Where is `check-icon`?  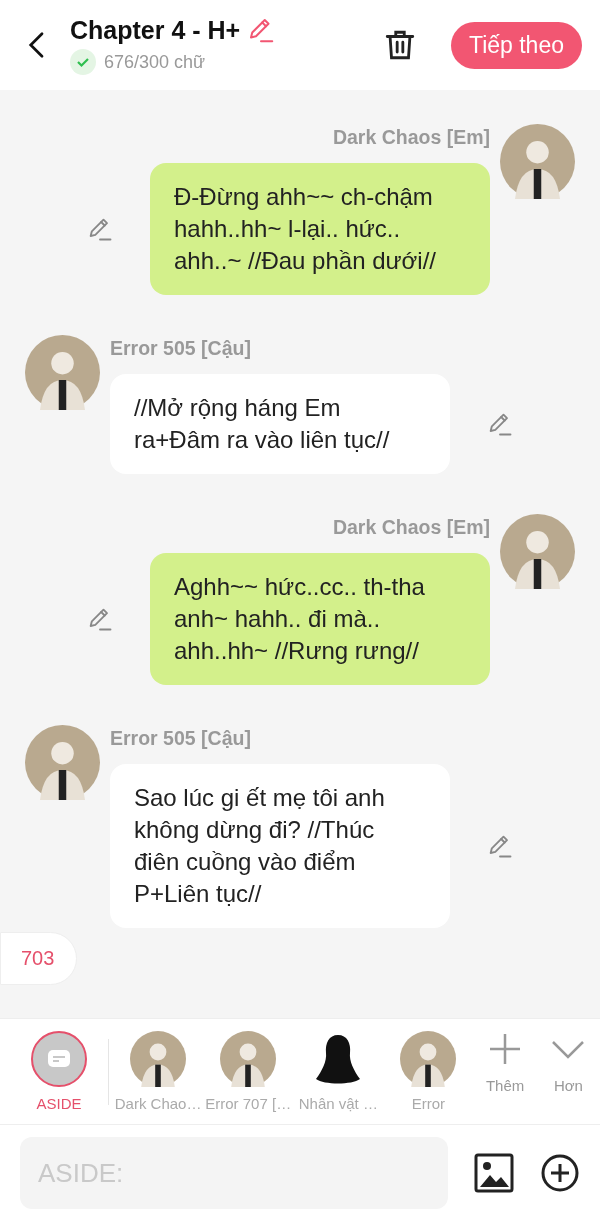
check-icon is located at coordinates (83, 62).